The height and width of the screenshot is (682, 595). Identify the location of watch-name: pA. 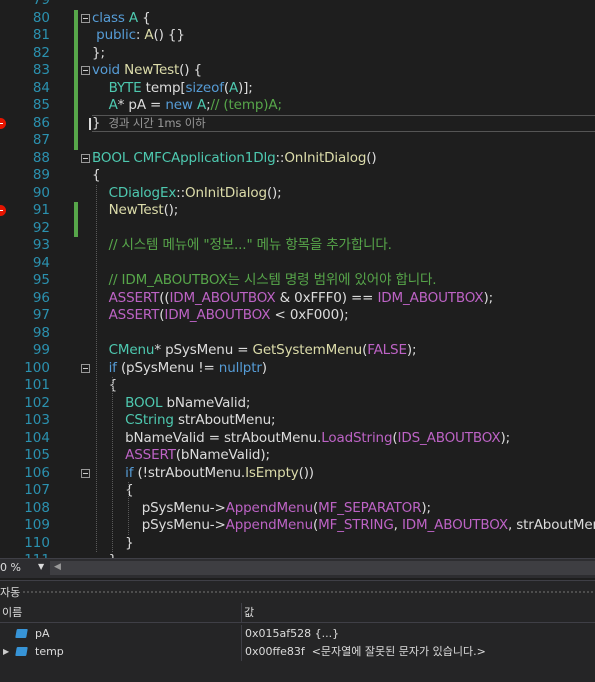
(42, 633).